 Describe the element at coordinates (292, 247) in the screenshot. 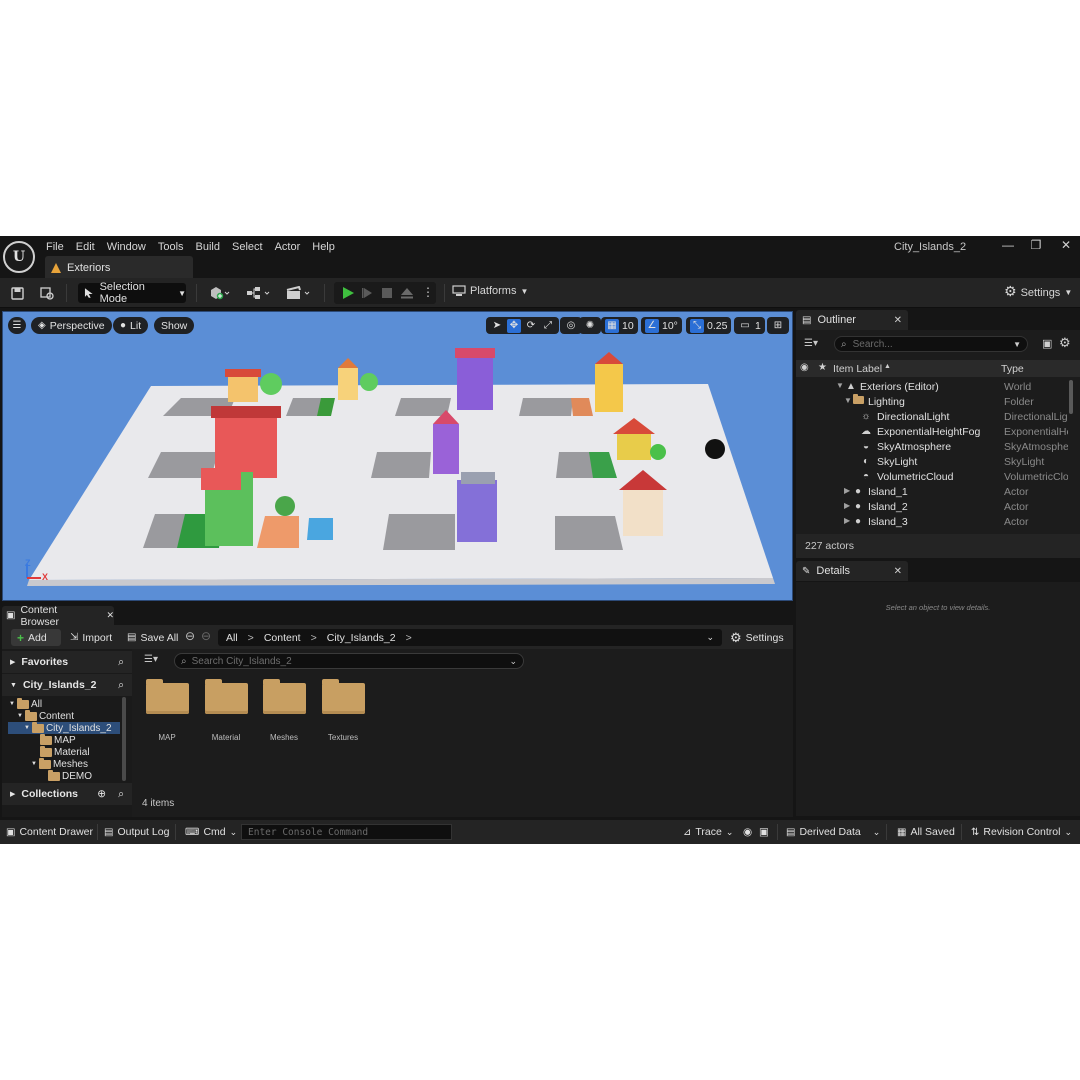

I see `menu-actor: Actor` at that location.